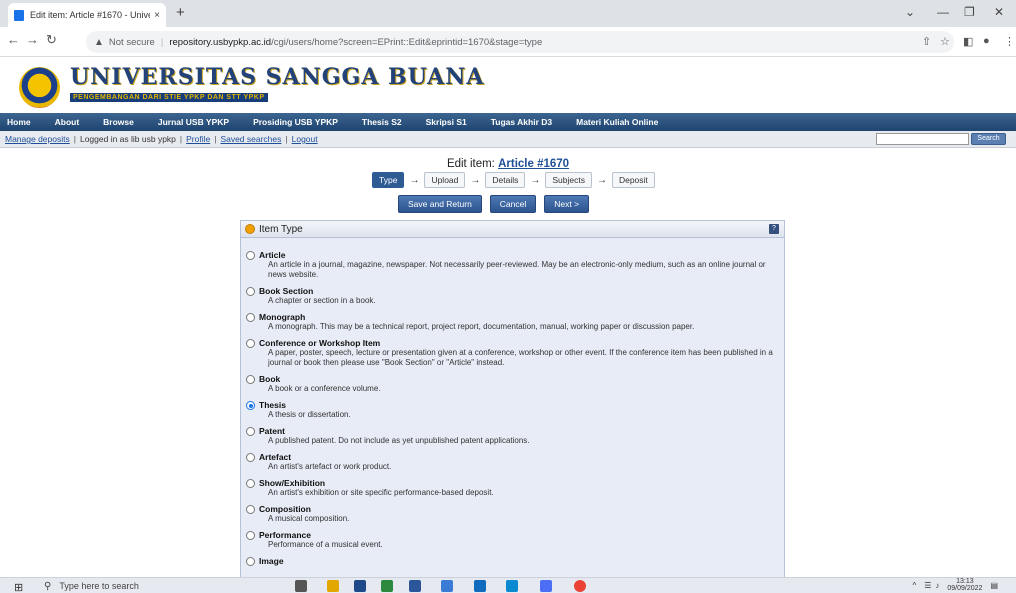  I want to click on close-window-button: ✕, so click(999, 12).